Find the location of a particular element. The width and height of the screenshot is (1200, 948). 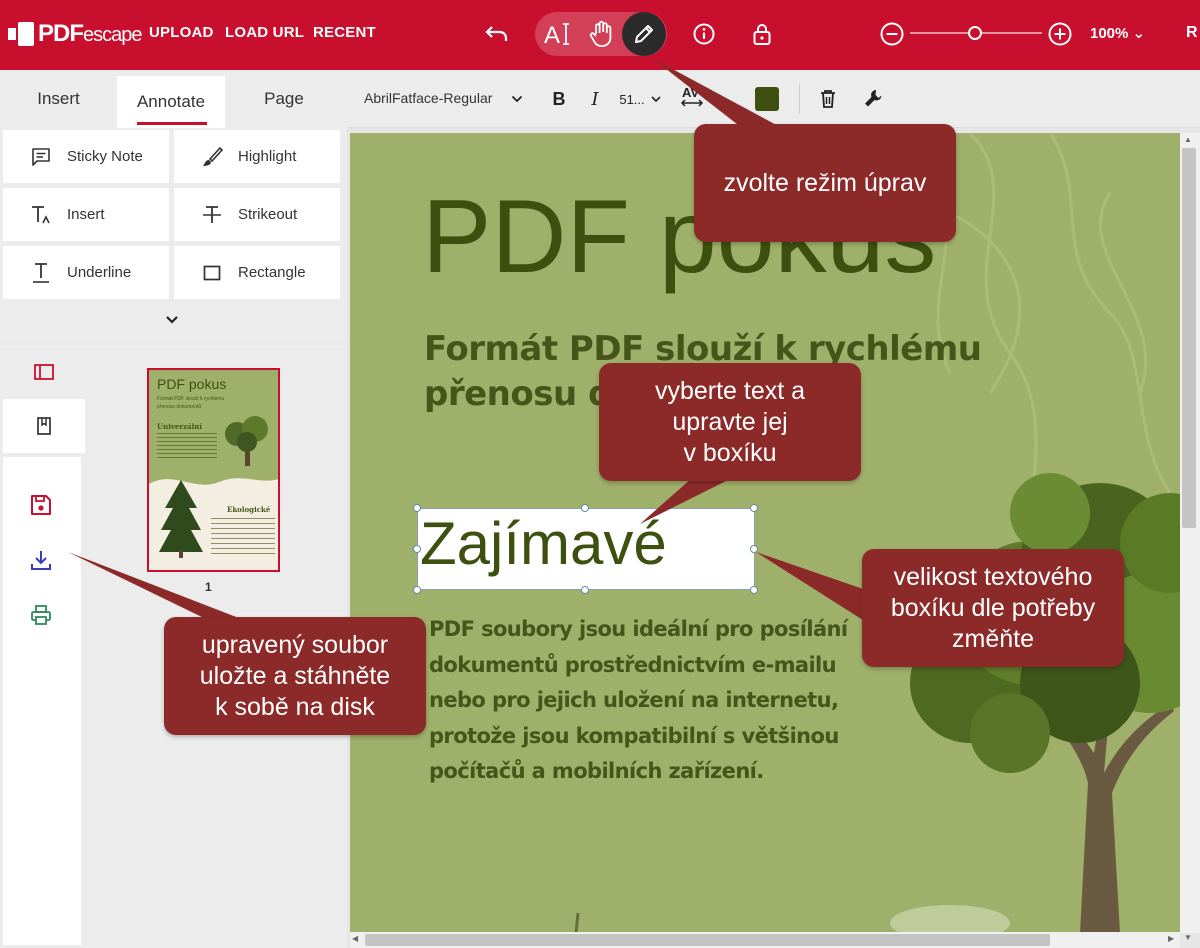

tool-label: Insert is located at coordinates (86, 214).